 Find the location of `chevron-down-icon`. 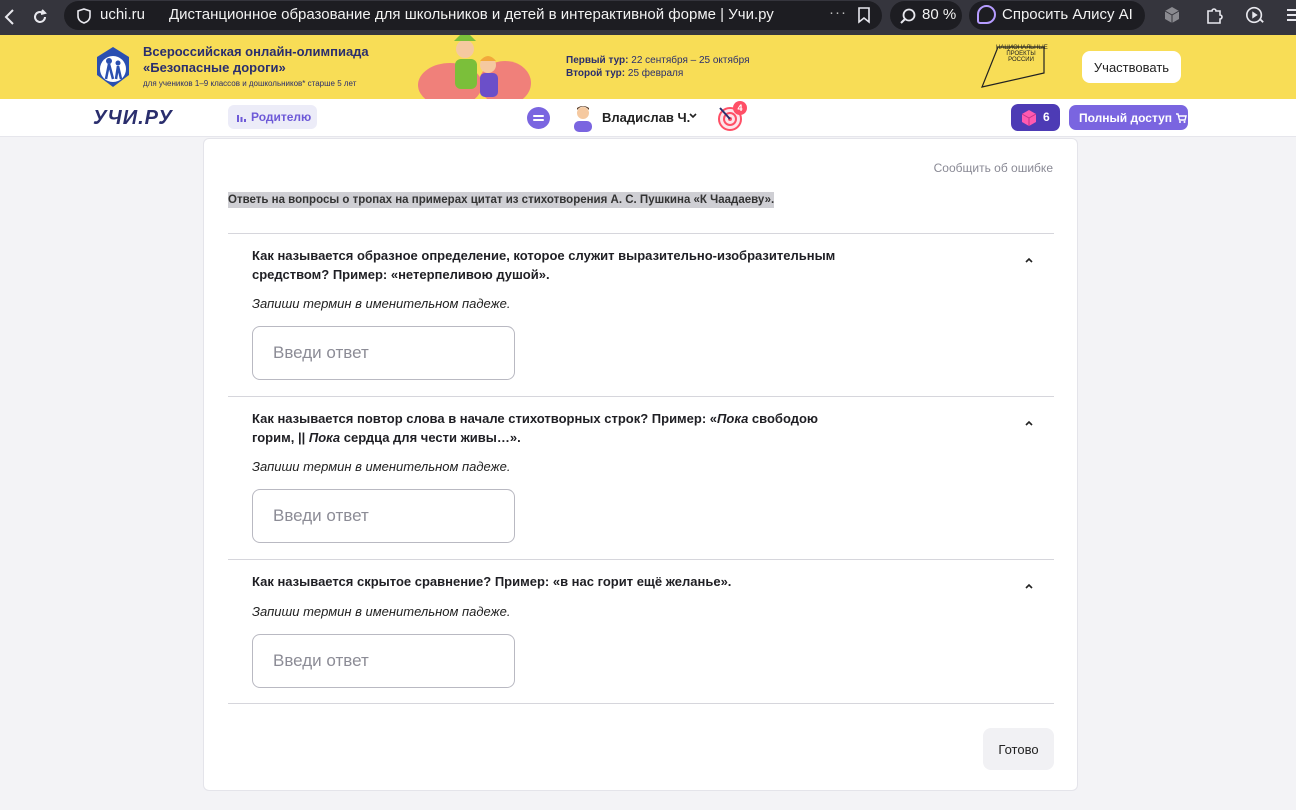

chevron-down-icon is located at coordinates (693, 116).